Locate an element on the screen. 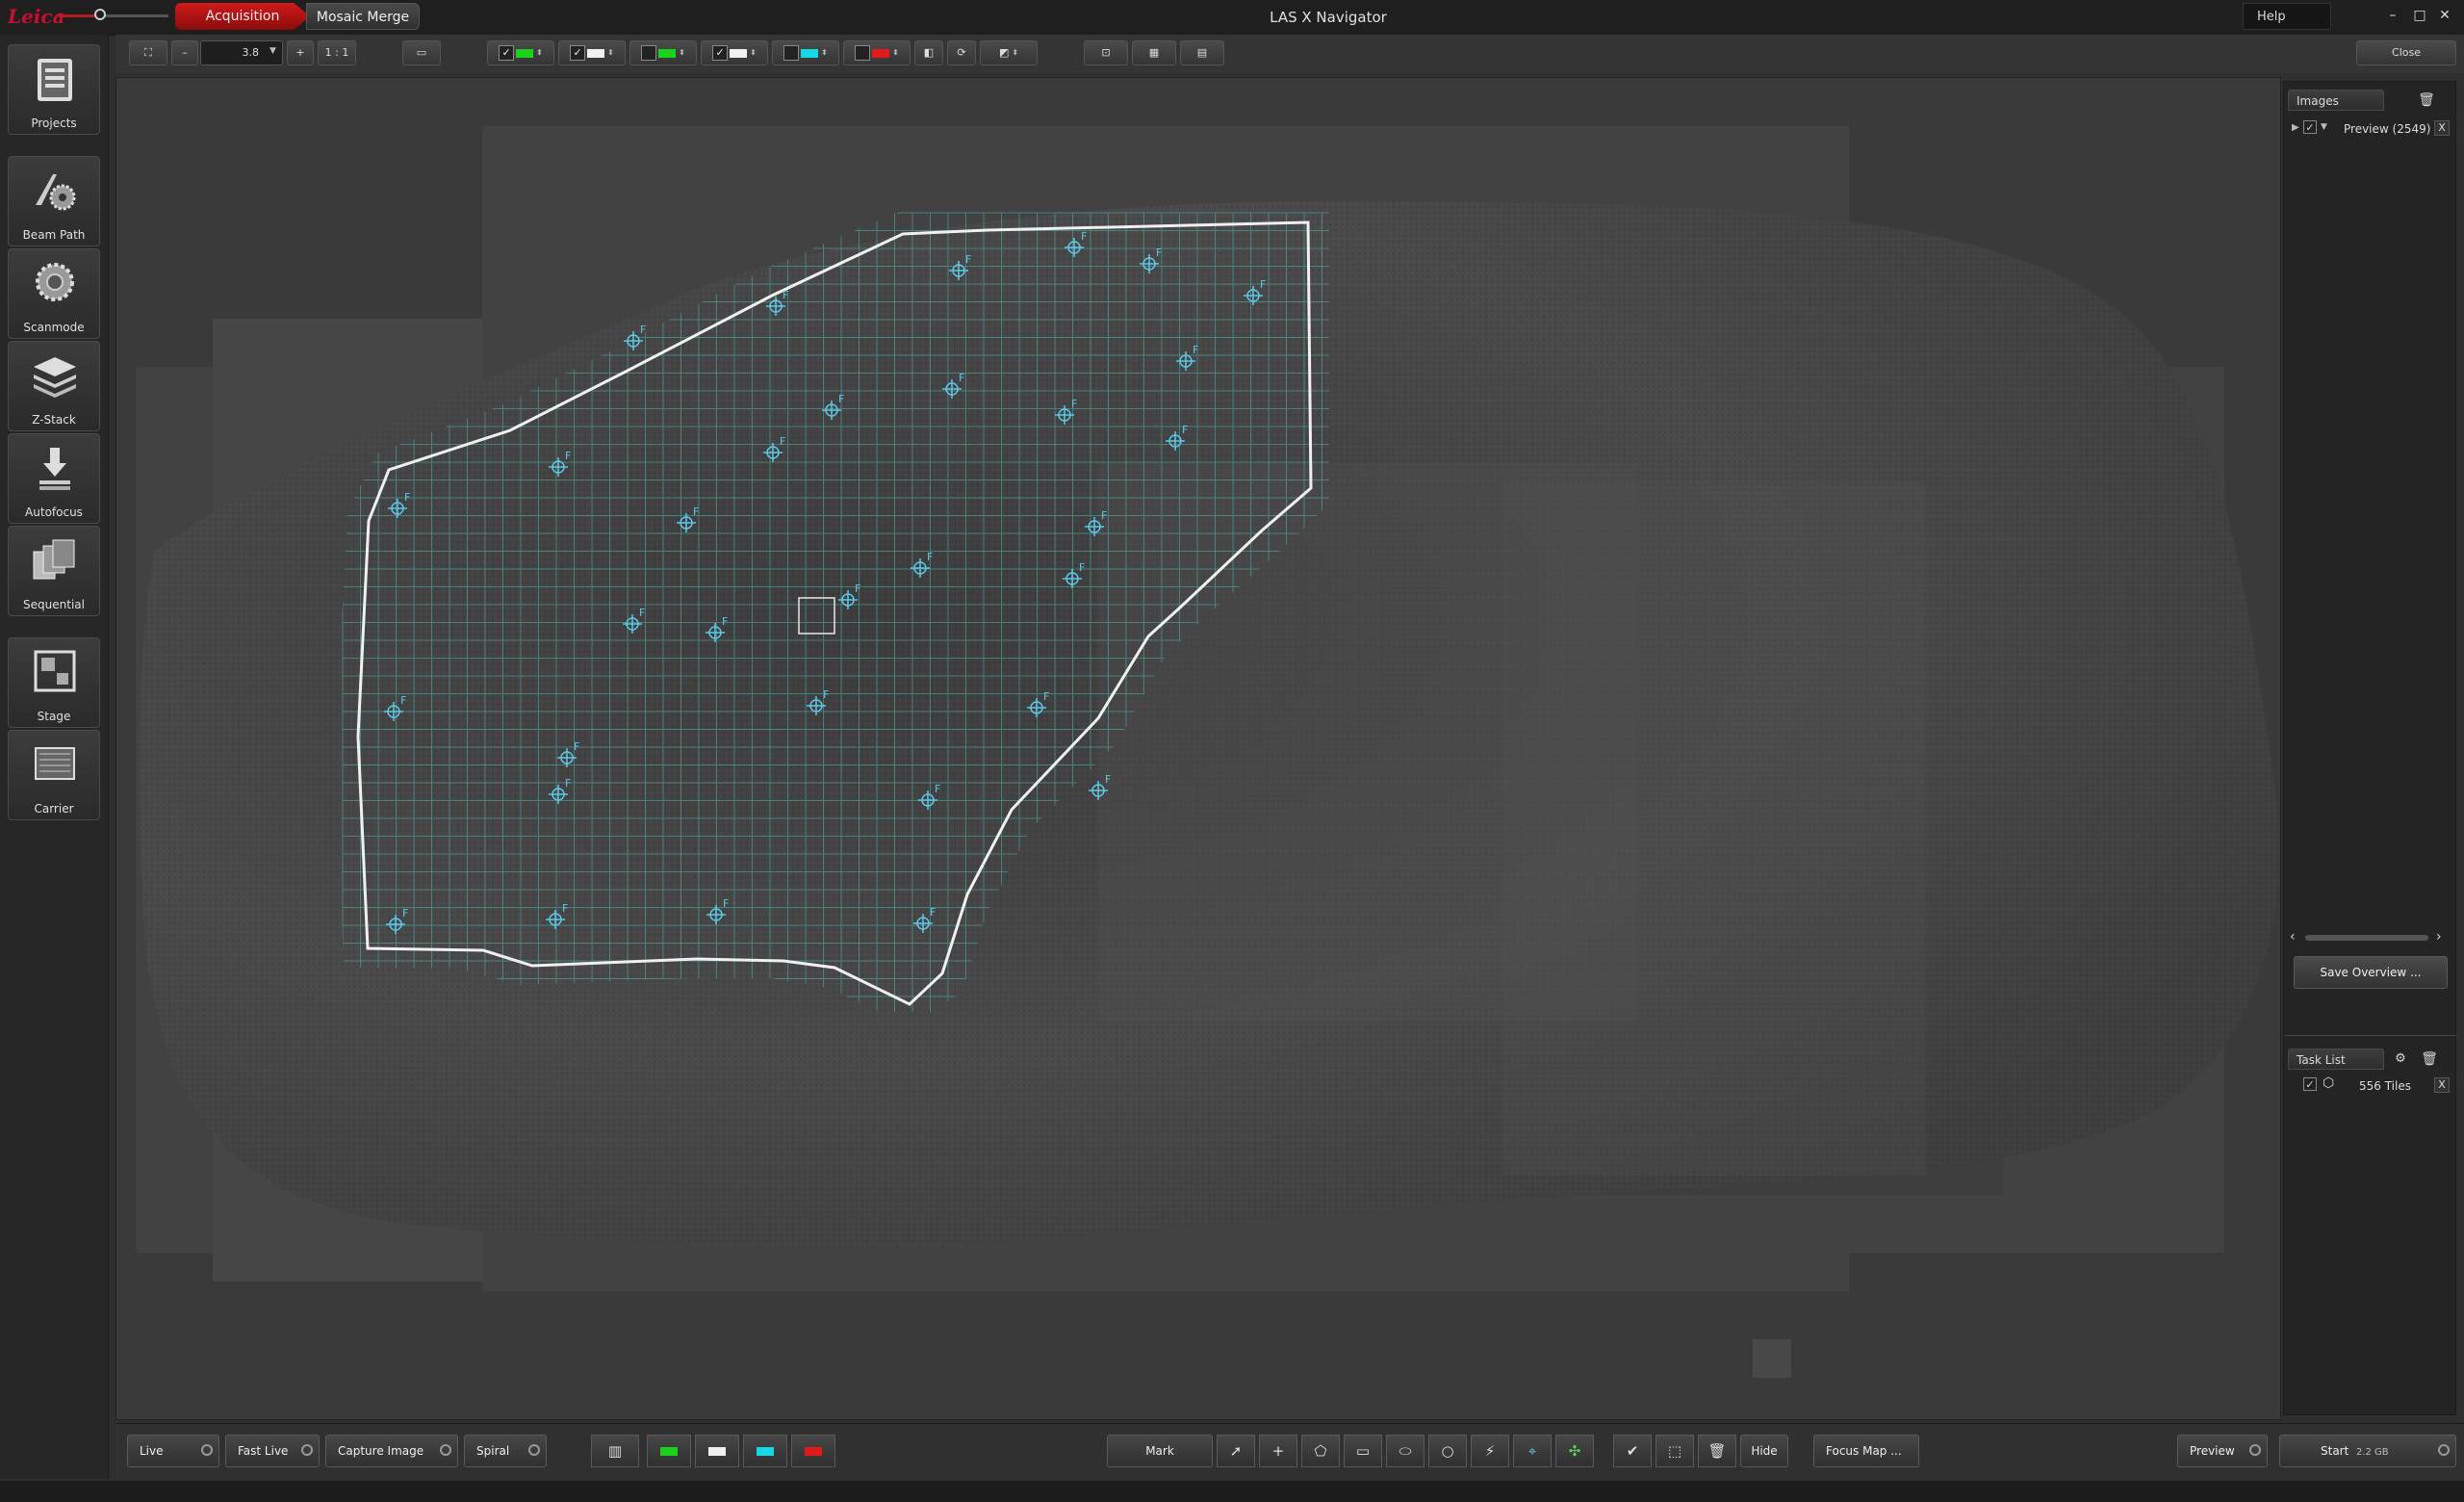  refresh-button: ⟳ is located at coordinates (961, 52).